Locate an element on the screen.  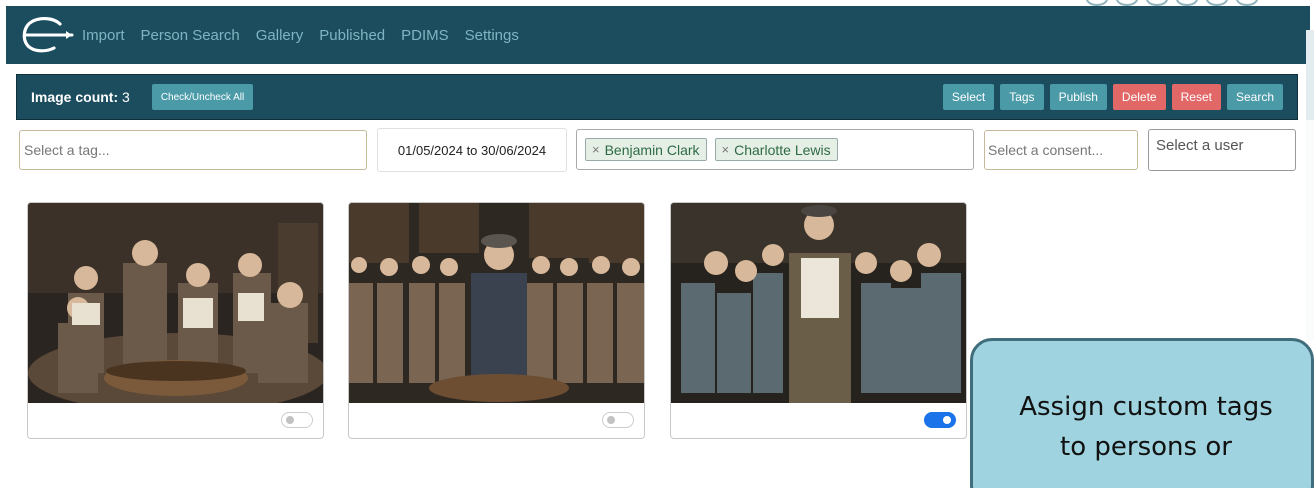
nav-item-pdims: PDIMS is located at coordinates (425, 35).